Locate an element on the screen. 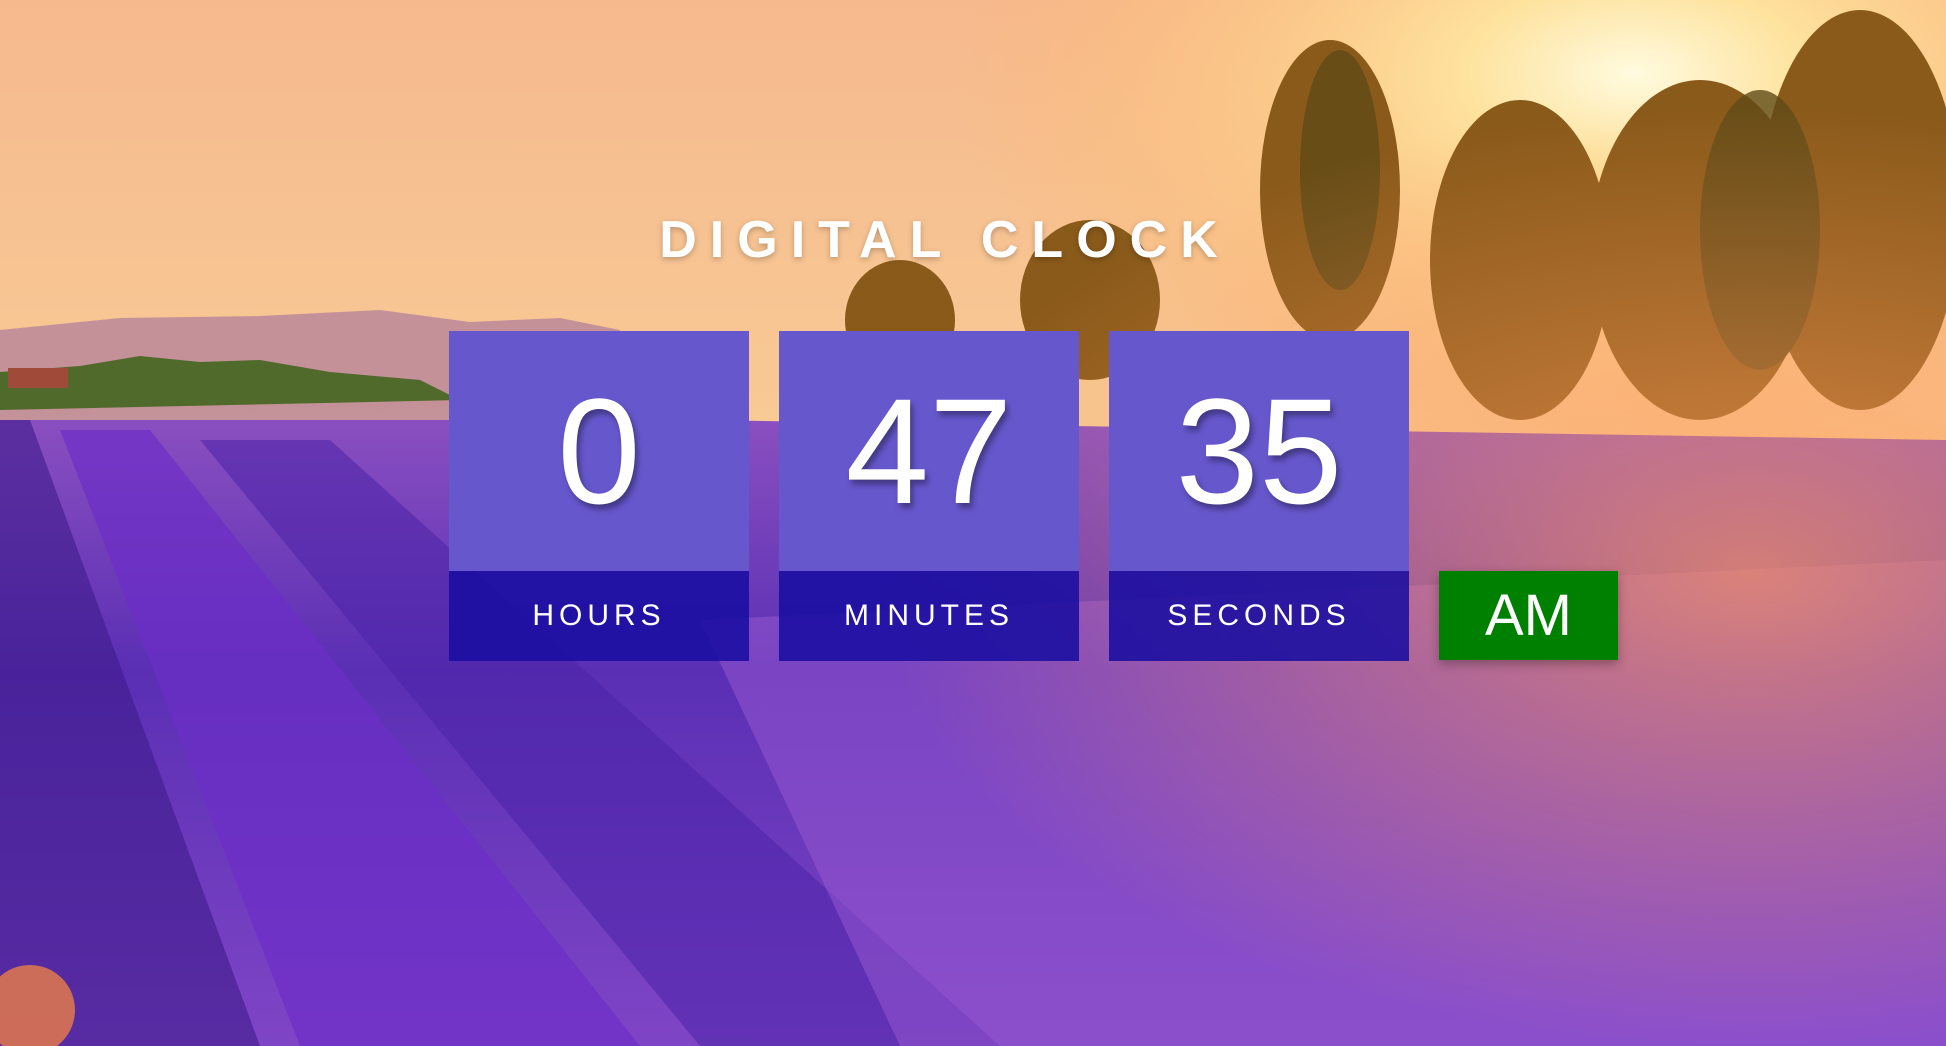 The image size is (1946, 1046). minutes-label: MINUTES is located at coordinates (929, 616).